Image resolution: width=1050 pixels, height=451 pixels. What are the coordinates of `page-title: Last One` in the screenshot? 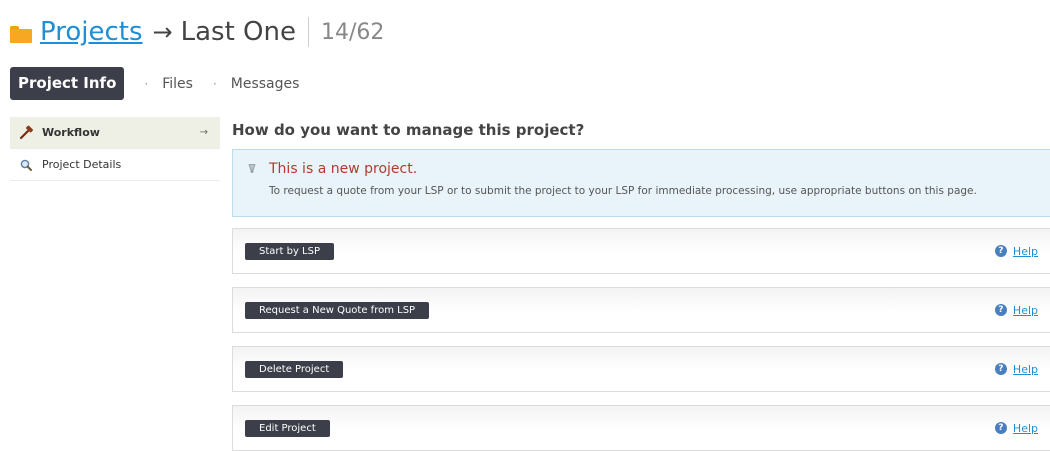 It's located at (238, 32).